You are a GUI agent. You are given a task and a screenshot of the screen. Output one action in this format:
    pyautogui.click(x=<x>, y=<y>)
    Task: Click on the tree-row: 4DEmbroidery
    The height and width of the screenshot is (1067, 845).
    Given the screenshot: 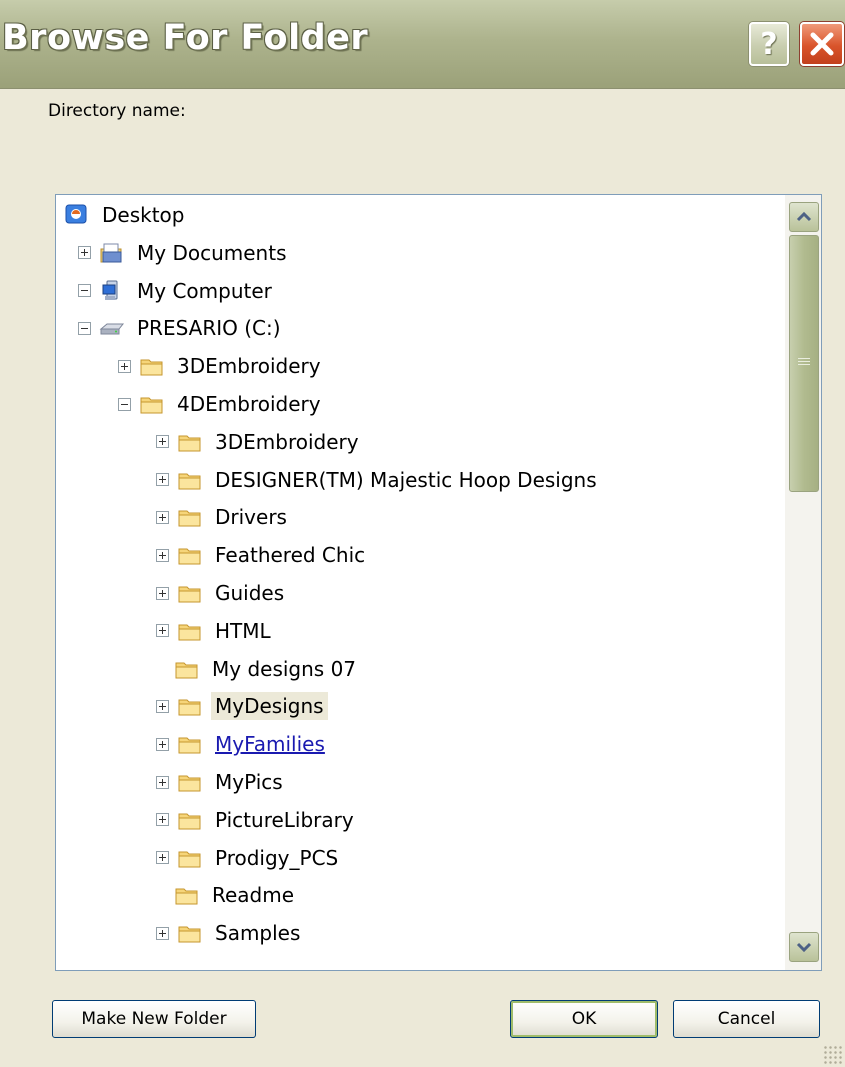 What is the action you would take?
    pyautogui.click(x=221, y=404)
    